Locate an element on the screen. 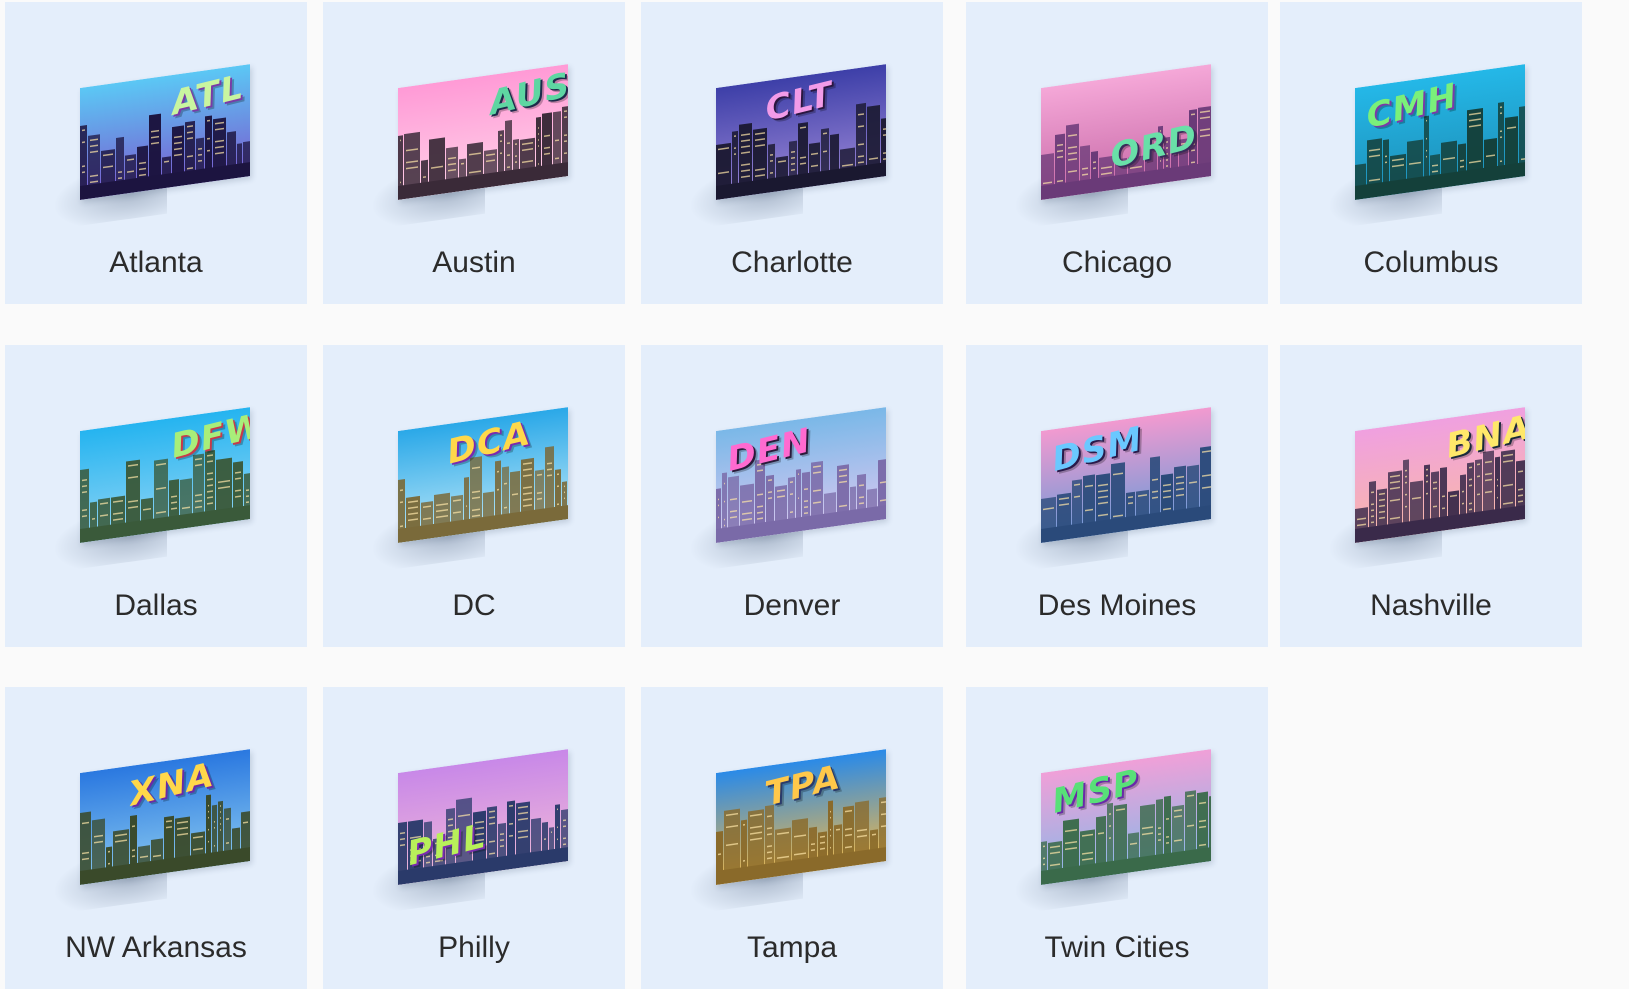 The width and height of the screenshot is (1629, 989). postcard-image: MSP is located at coordinates (1109, 832).